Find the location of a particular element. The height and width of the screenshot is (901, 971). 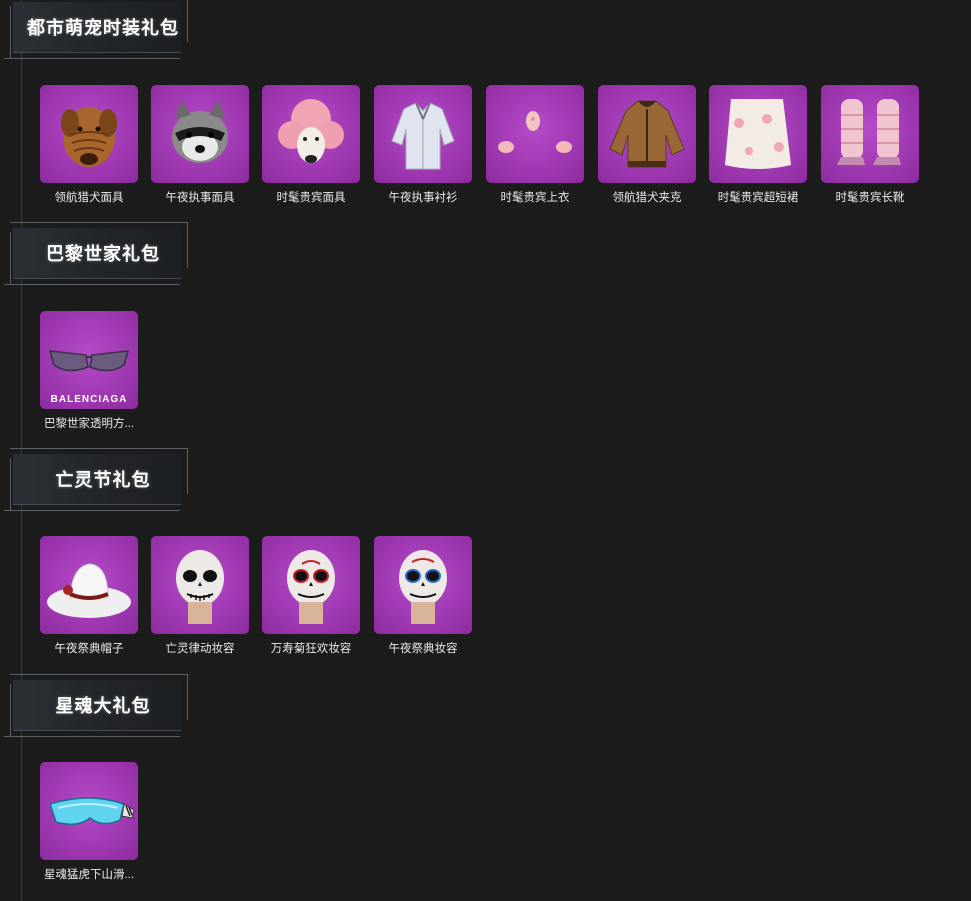

item-card: 午夜执事衬衫 is located at coordinates (423, 145).